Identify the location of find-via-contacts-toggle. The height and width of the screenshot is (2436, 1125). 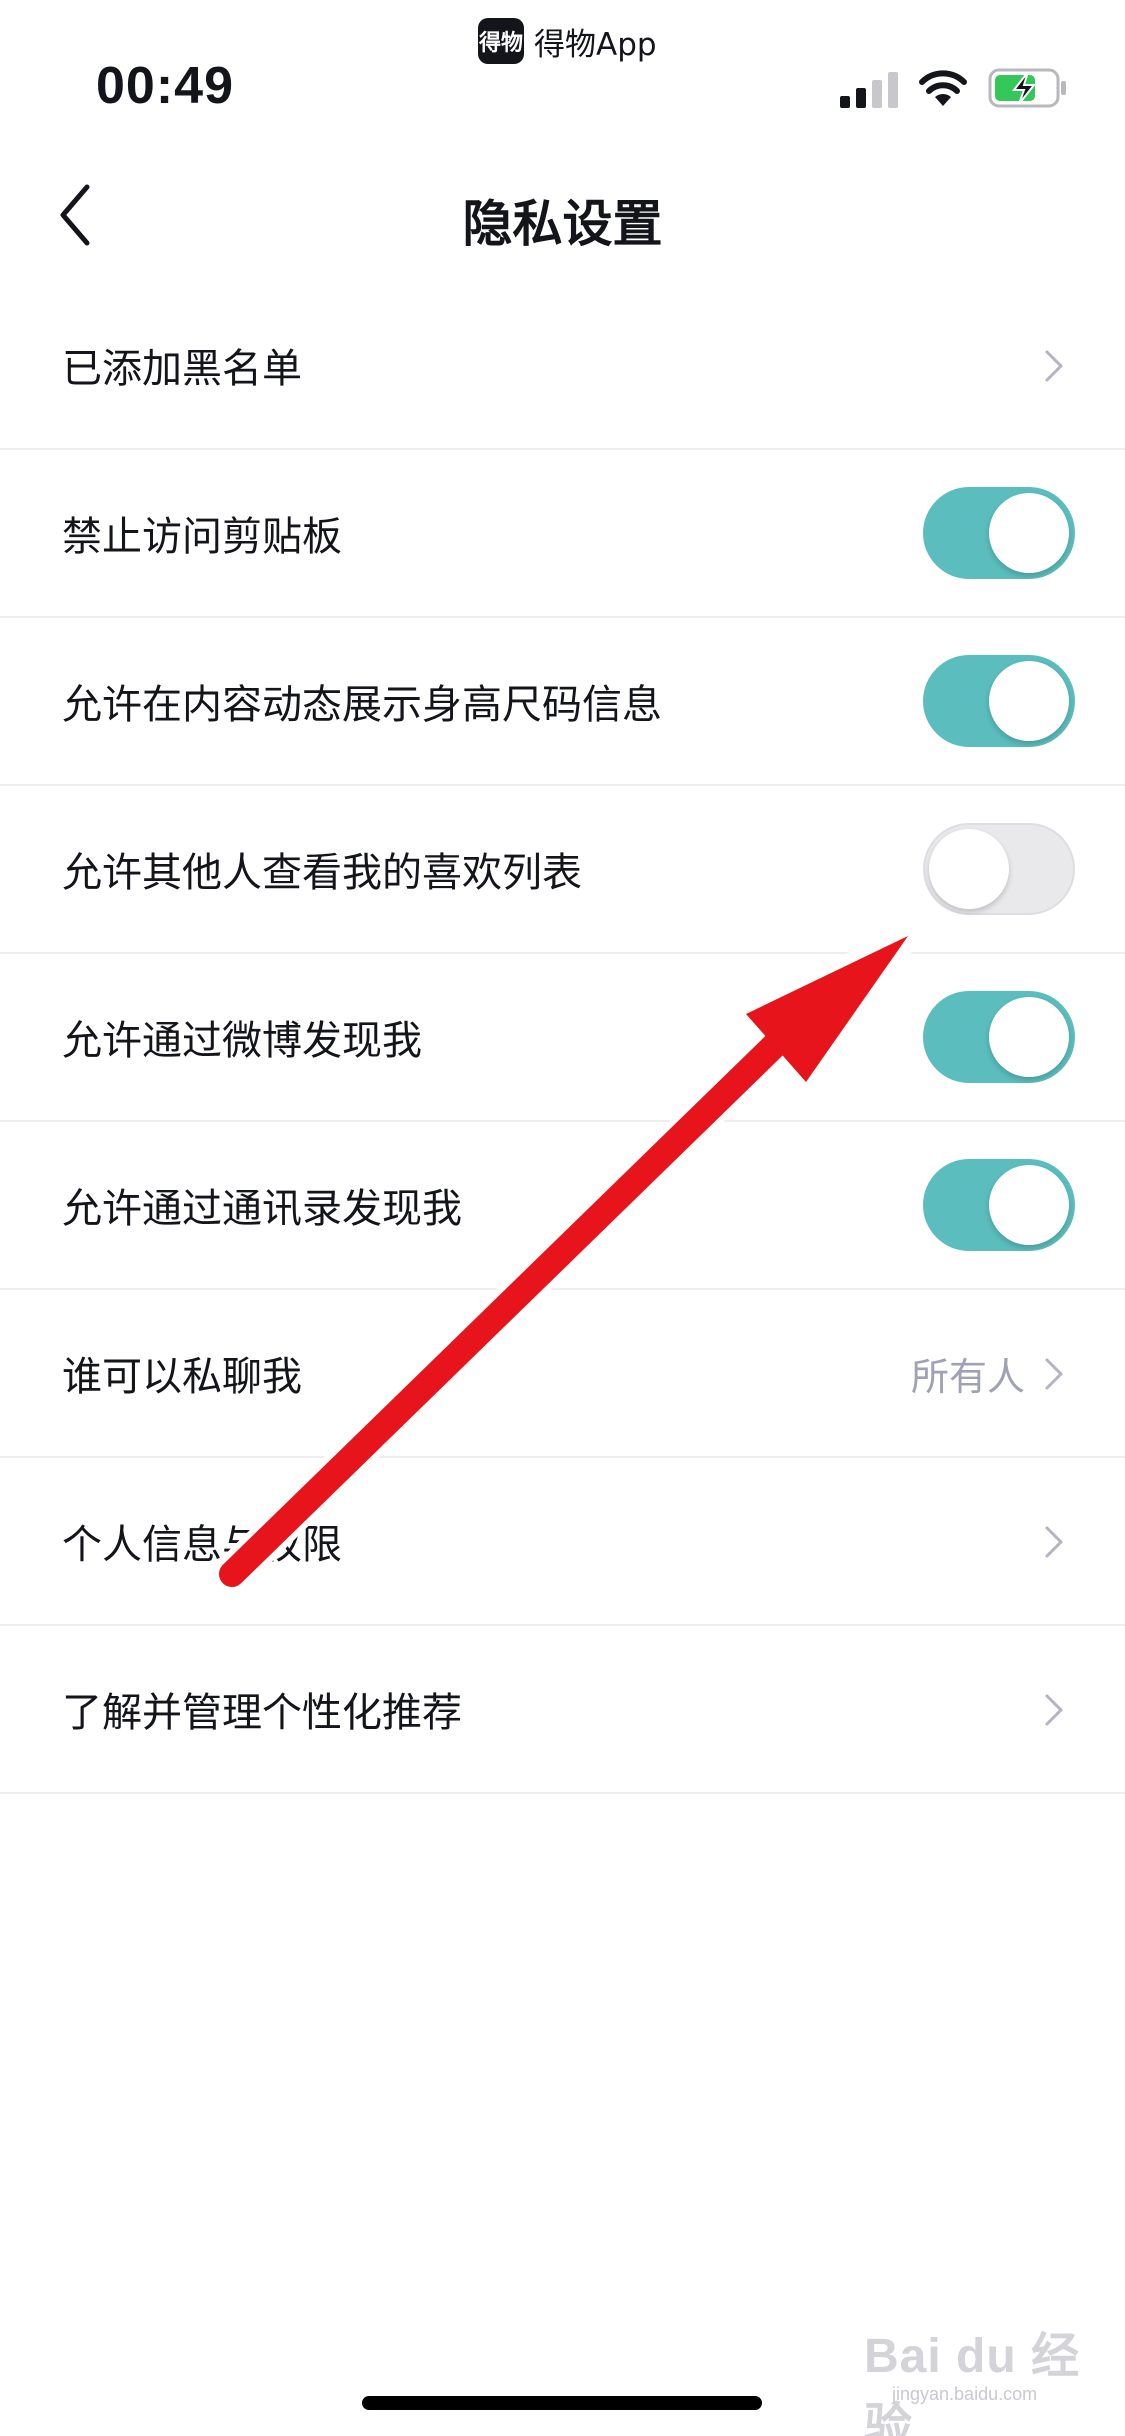
(999, 1205).